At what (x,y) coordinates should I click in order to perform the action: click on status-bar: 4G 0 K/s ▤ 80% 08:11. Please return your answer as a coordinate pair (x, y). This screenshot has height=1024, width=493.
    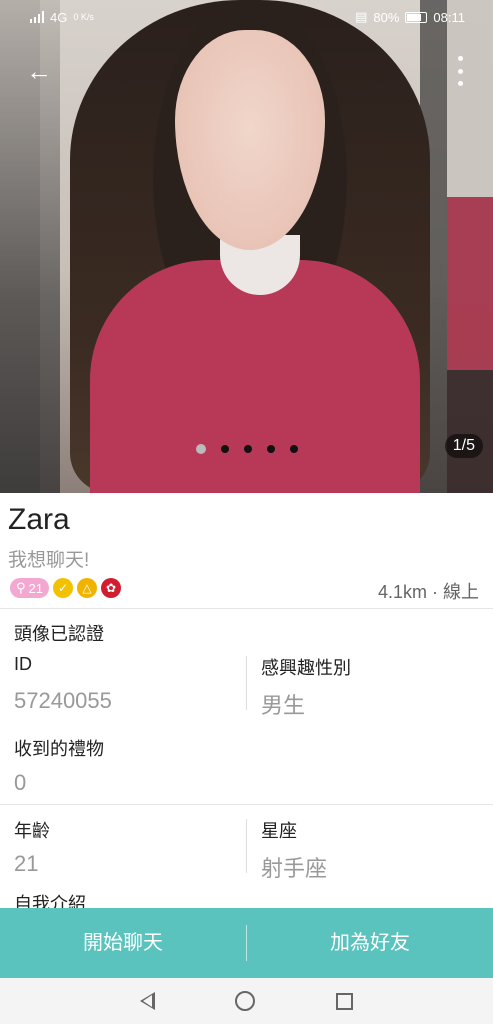
    Looking at the image, I should click on (246, 17).